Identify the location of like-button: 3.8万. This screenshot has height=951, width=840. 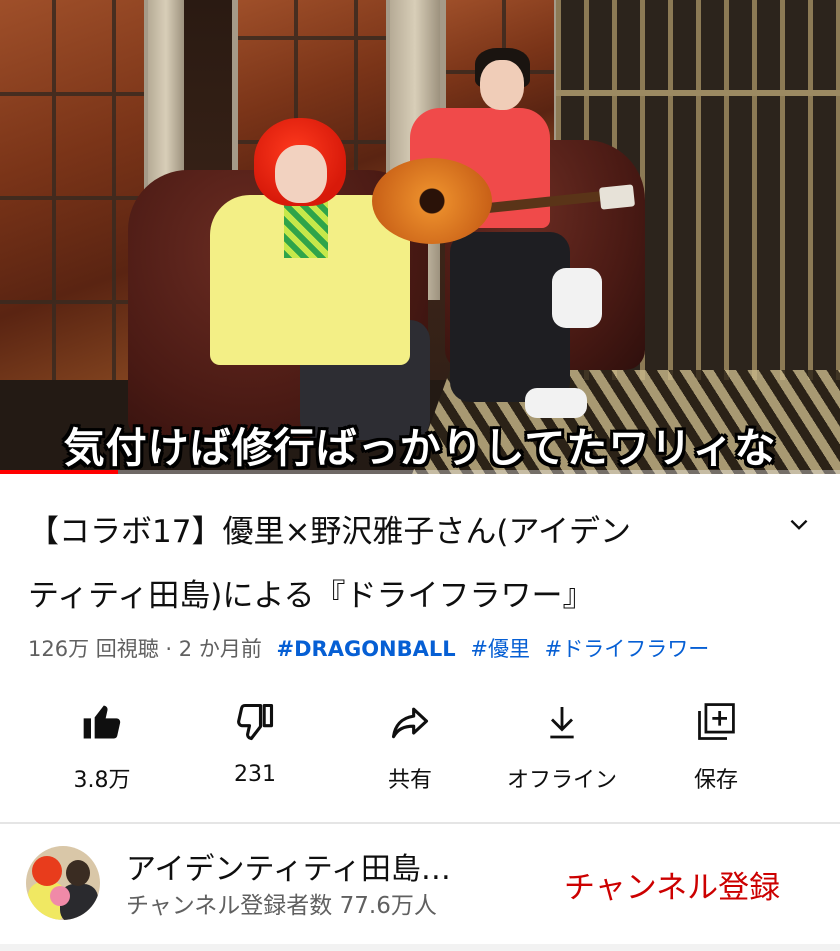
(102, 746).